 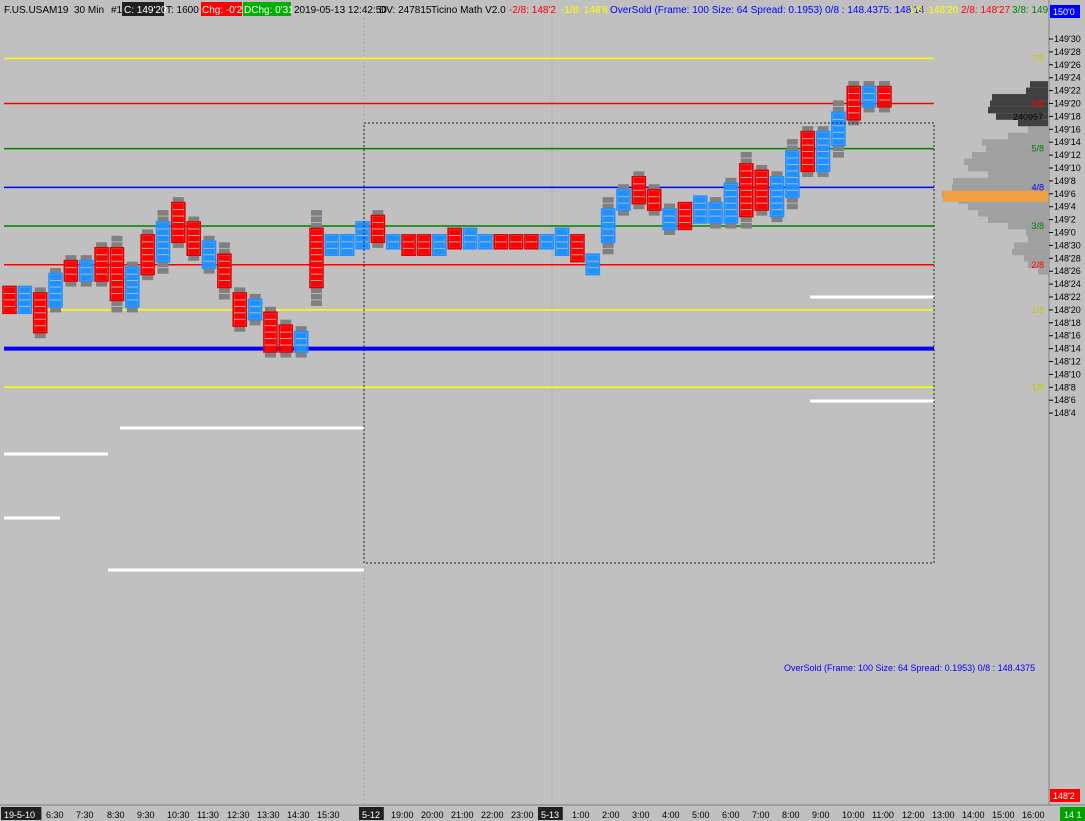 What do you see at coordinates (1037, 149) in the screenshot?
I see `level-label-5/8: 5/8` at bounding box center [1037, 149].